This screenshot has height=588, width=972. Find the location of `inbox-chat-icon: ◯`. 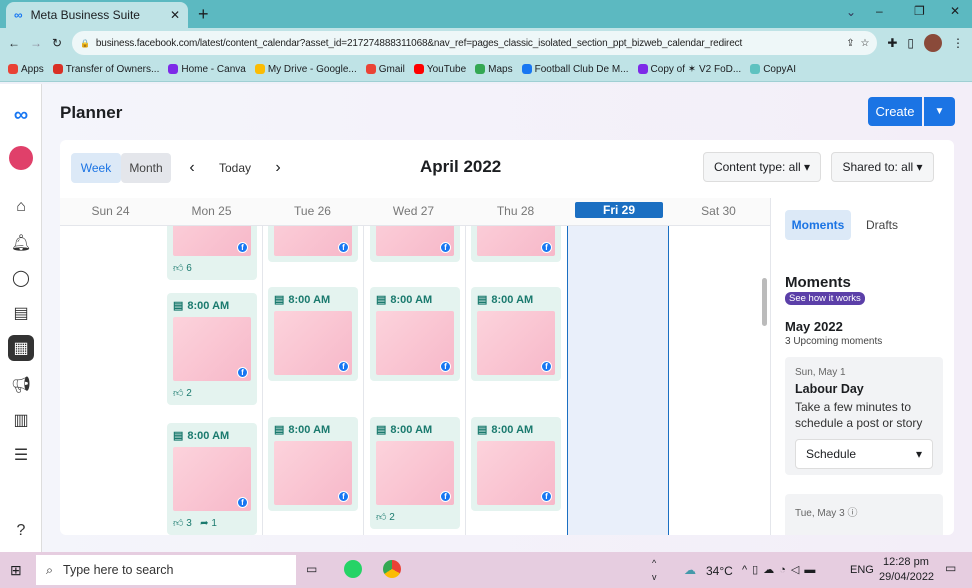

inbox-chat-icon: ◯ is located at coordinates (21, 278).